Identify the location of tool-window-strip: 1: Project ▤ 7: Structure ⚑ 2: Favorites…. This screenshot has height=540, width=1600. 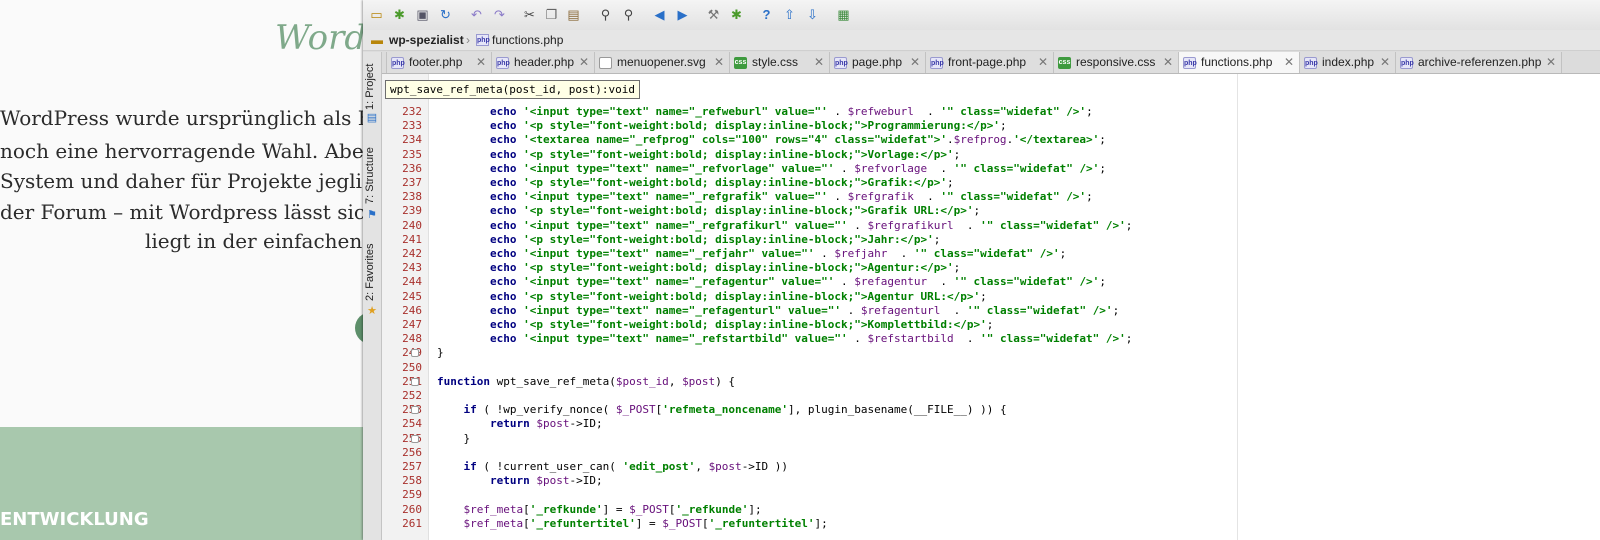
(372, 296).